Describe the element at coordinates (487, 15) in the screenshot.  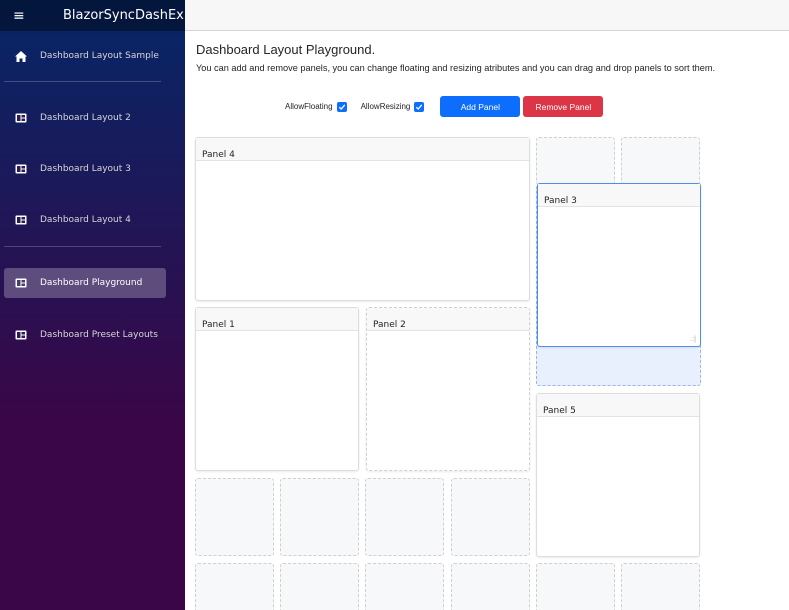
I see `top-row` at that location.